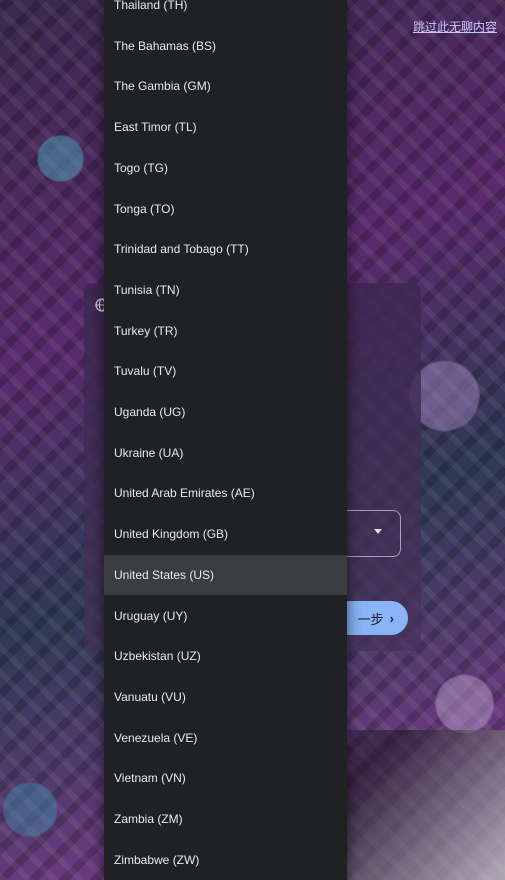 The width and height of the screenshot is (505, 880). What do you see at coordinates (225, 290) in the screenshot?
I see `dropdown-option: Tunisia (TN)` at bounding box center [225, 290].